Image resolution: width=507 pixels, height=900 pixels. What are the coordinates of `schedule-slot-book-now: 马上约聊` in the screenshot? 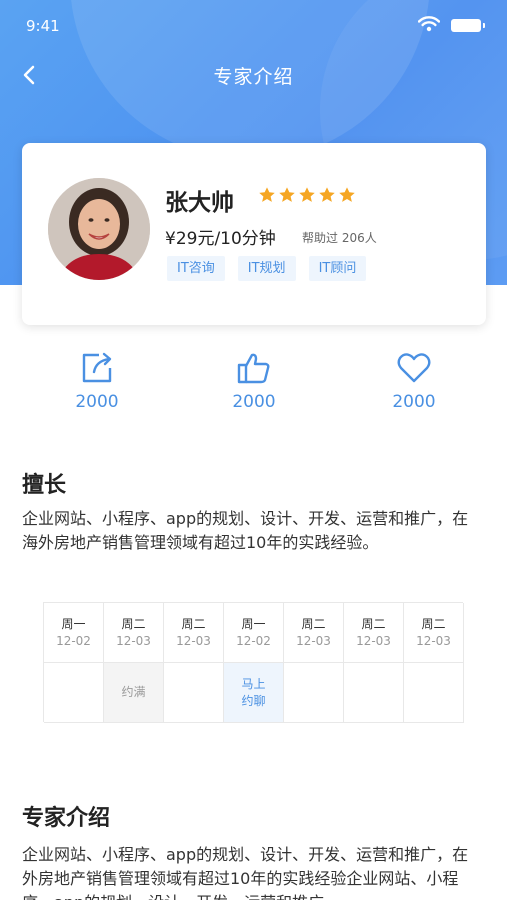 It's located at (254, 693).